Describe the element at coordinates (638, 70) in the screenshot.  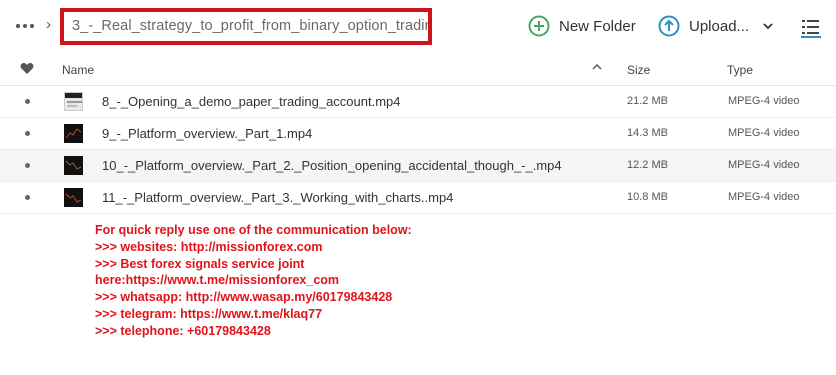
I see `column-header-size: Size` at that location.